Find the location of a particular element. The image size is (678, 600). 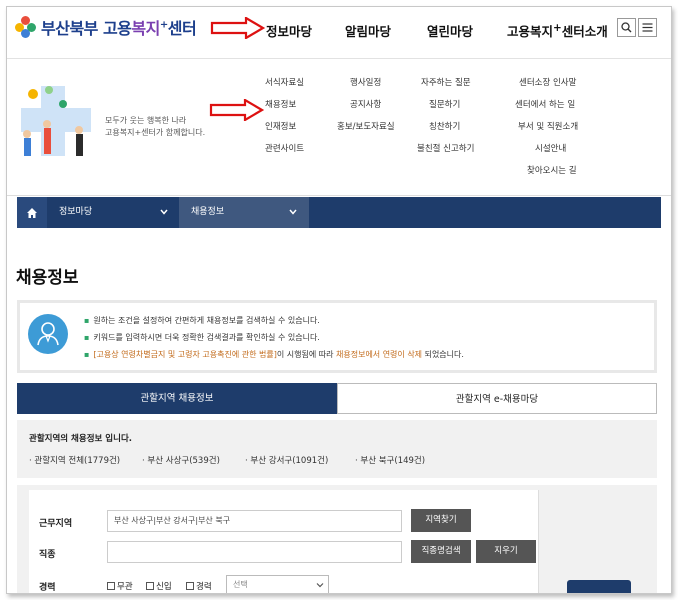

site-header: 부산북부 고용복지+센터 정보마당 알림마당 열린마당 고용복지+센터소개 is located at coordinates (339, 33).